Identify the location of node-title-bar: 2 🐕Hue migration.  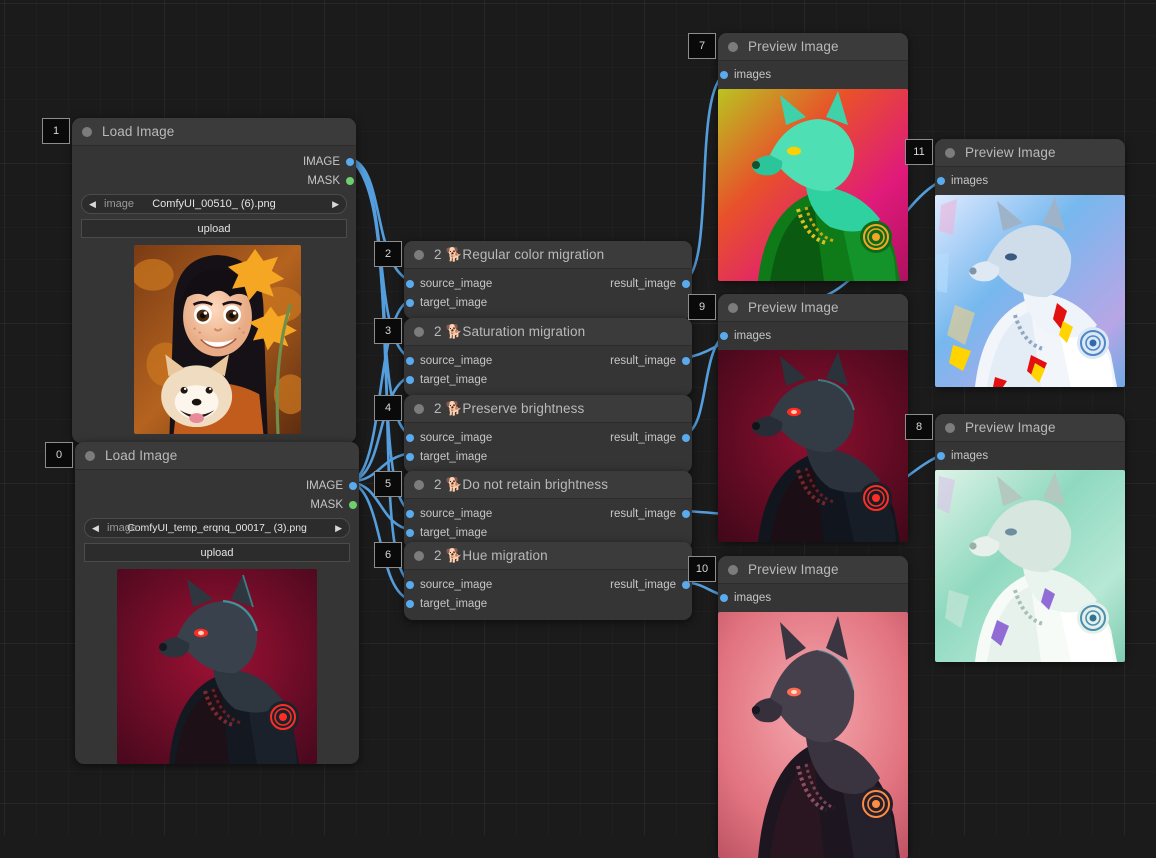
(548, 556).